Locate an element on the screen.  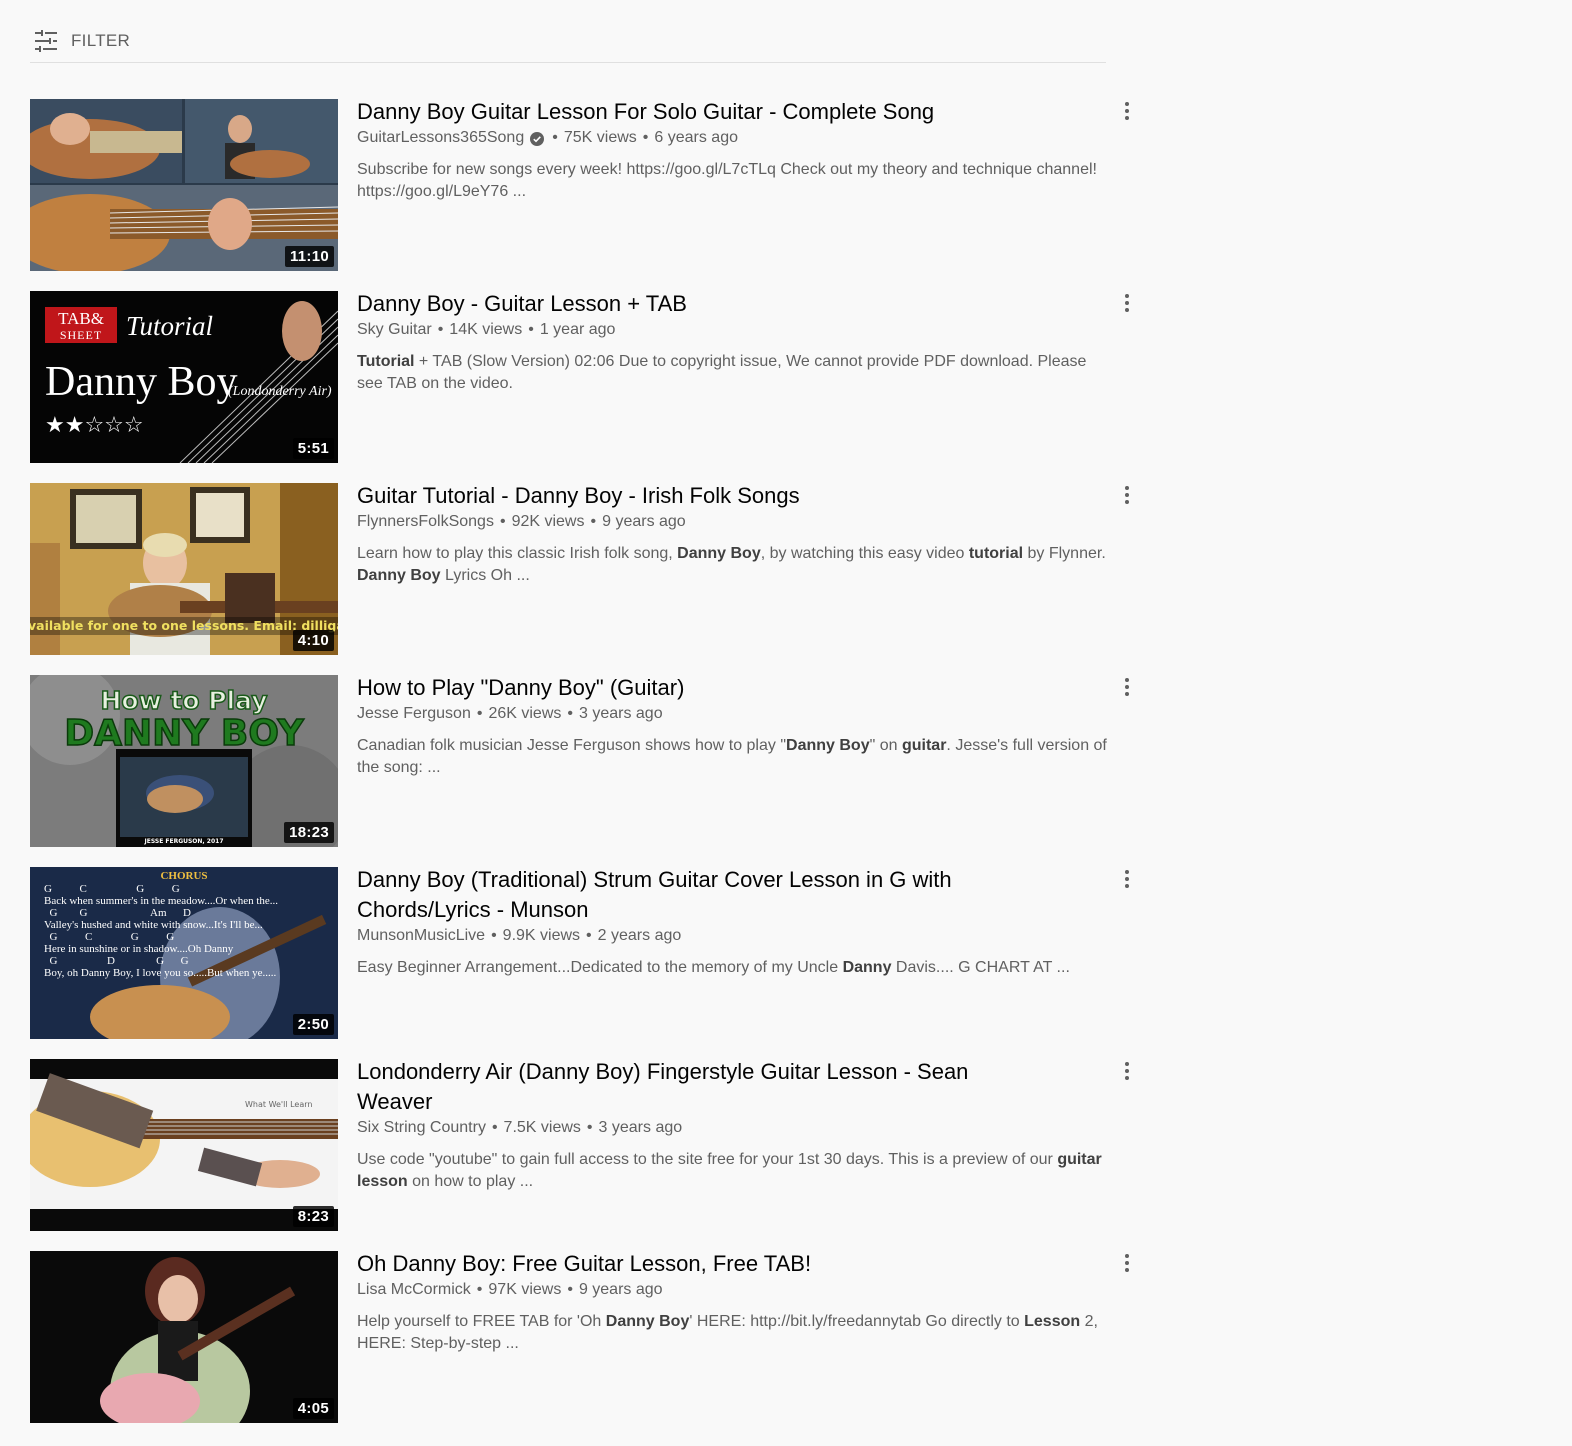
video-title: How to Play "Danny Boy" (Guitar) is located at coordinates (677, 688).